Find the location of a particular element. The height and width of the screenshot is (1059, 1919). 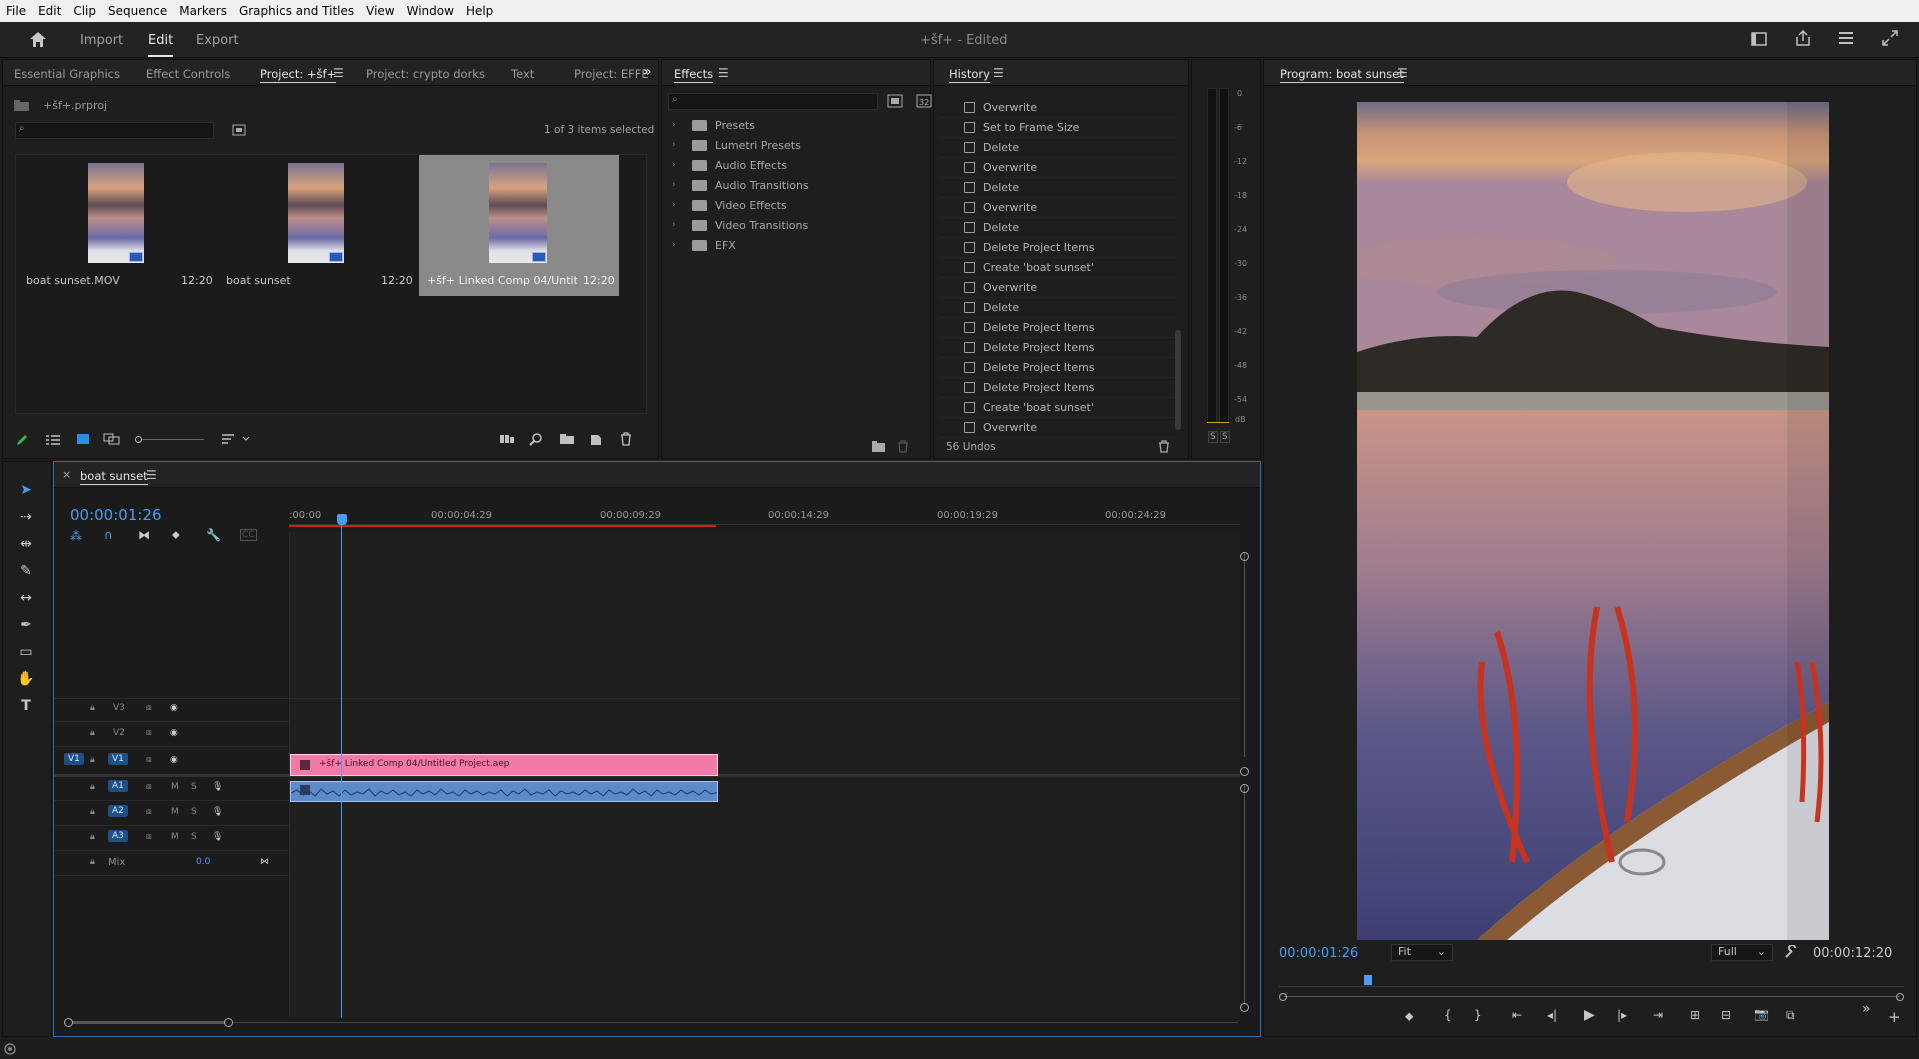

automate-to-sequence-icon is located at coordinates (507, 439).